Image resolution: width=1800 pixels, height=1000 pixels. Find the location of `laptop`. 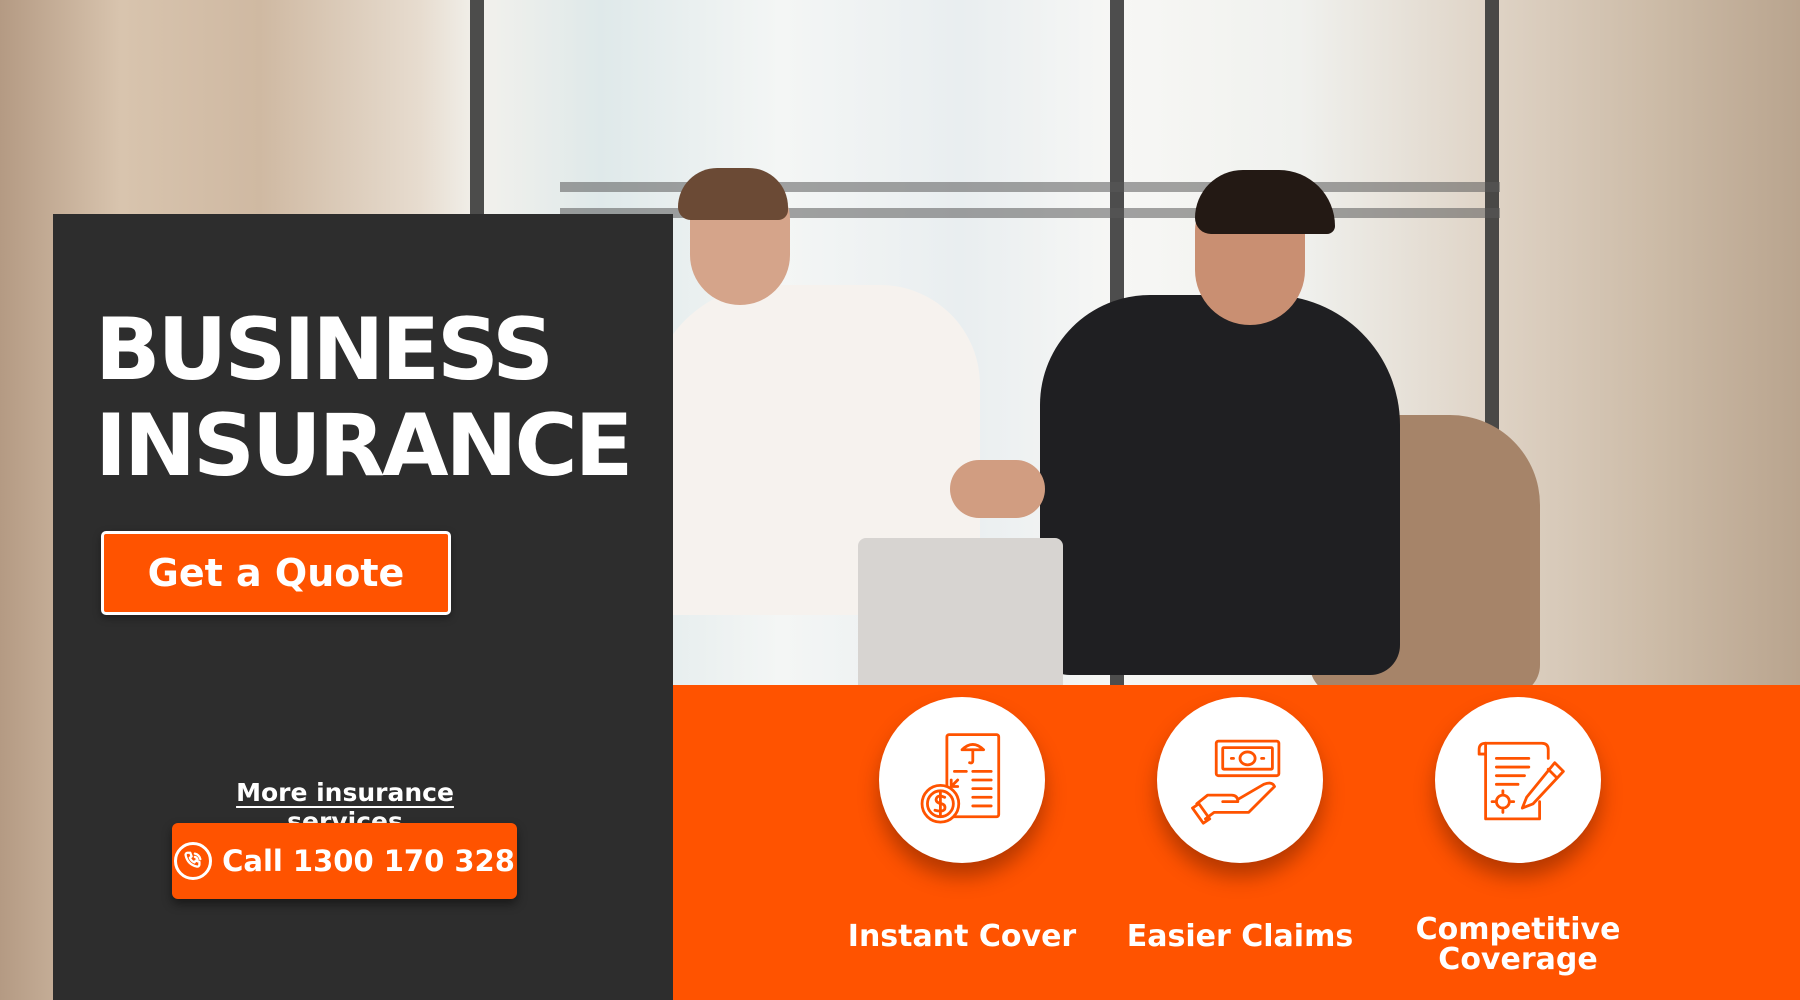

laptop is located at coordinates (960, 613).